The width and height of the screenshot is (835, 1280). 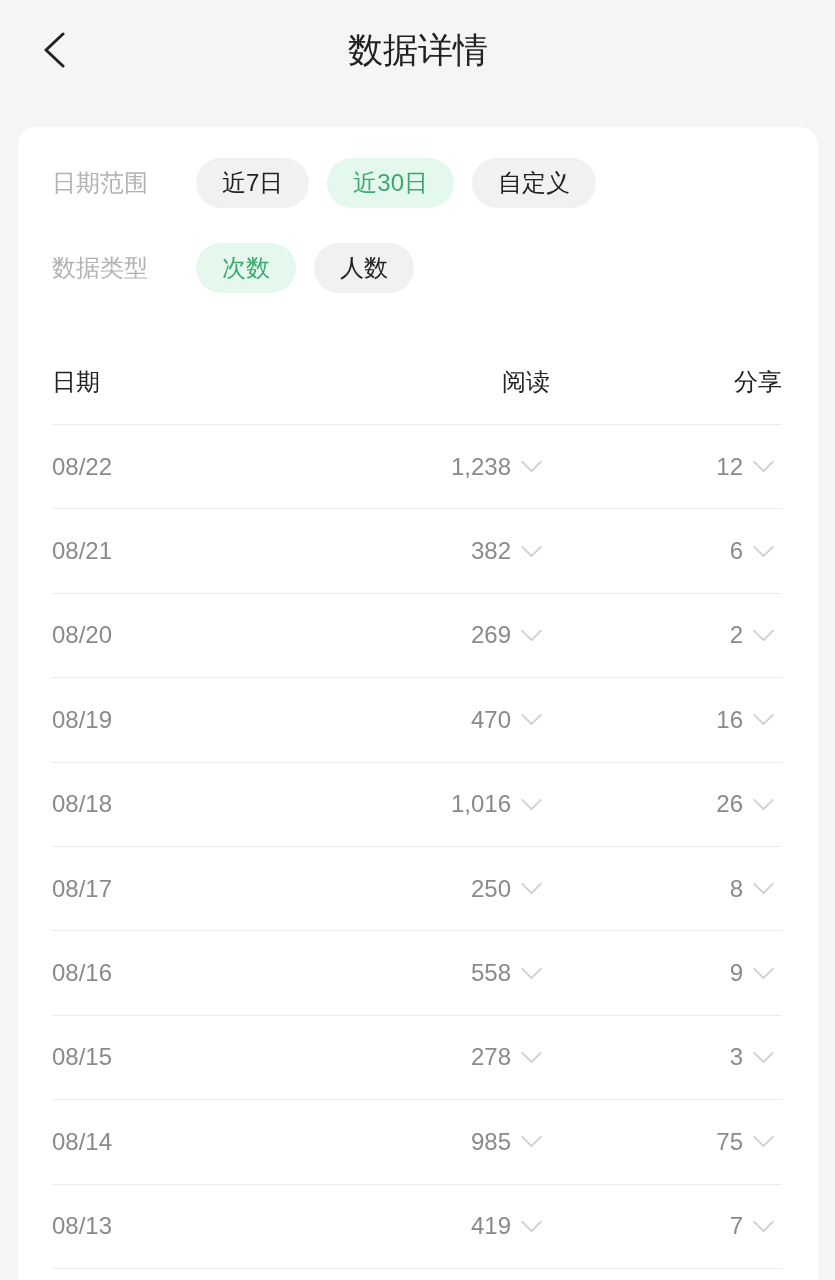 What do you see at coordinates (83, 973) in the screenshot?
I see `date-cell-text: 08/16` at bounding box center [83, 973].